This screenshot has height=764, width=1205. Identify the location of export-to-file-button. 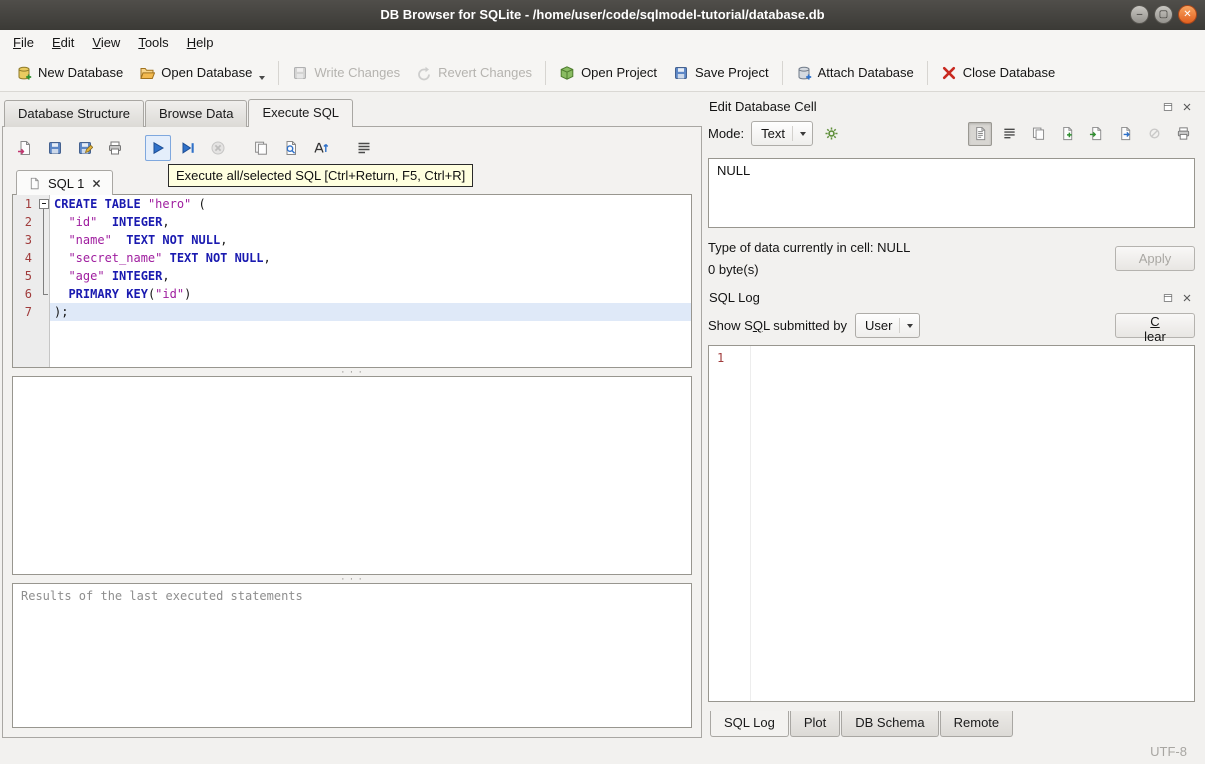
(1125, 134).